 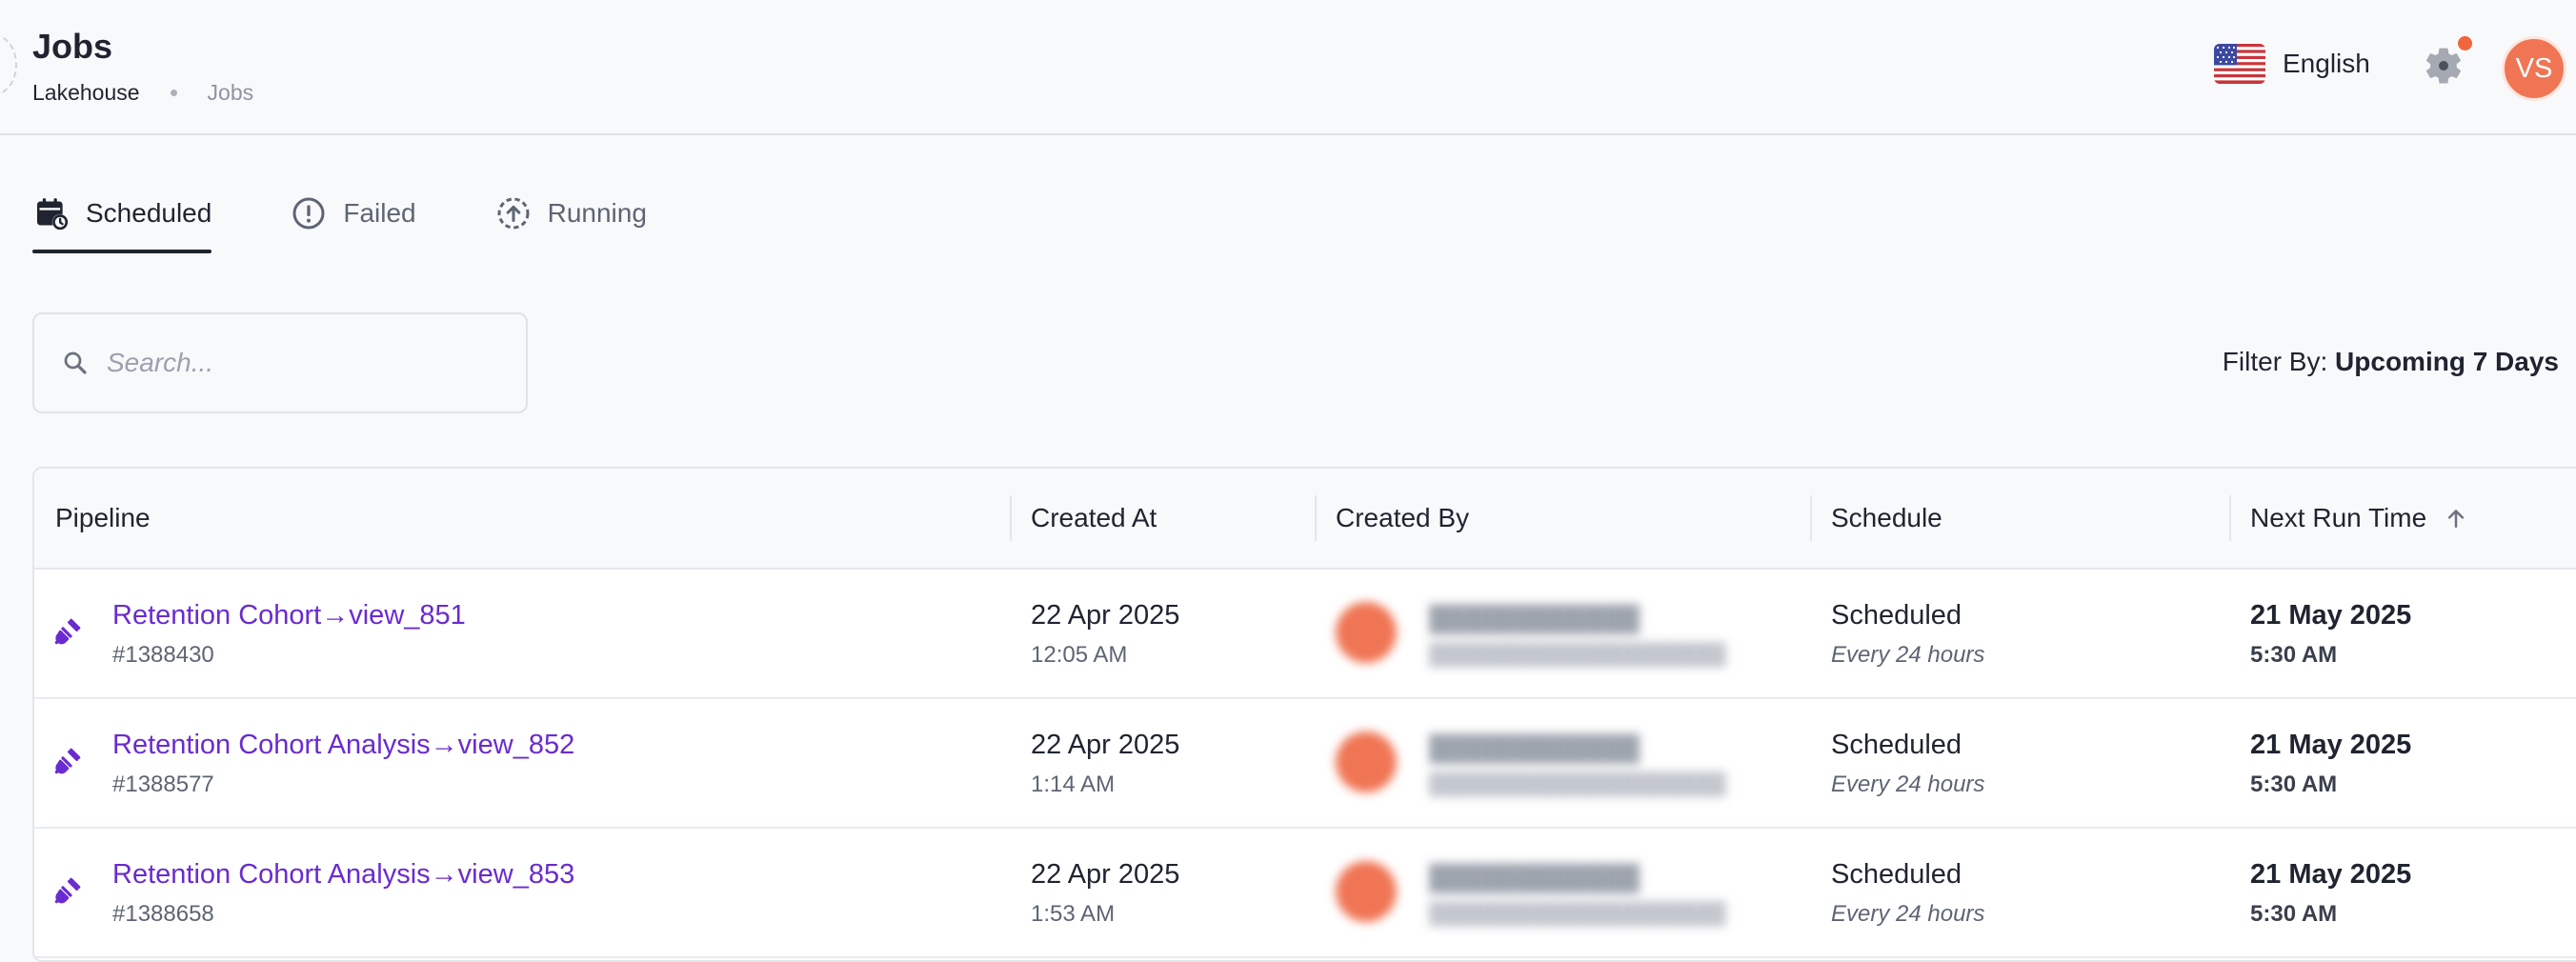 What do you see at coordinates (1174, 763) in the screenshot?
I see `created-at-cell: 22 Apr 2025 1:14 AM` at bounding box center [1174, 763].